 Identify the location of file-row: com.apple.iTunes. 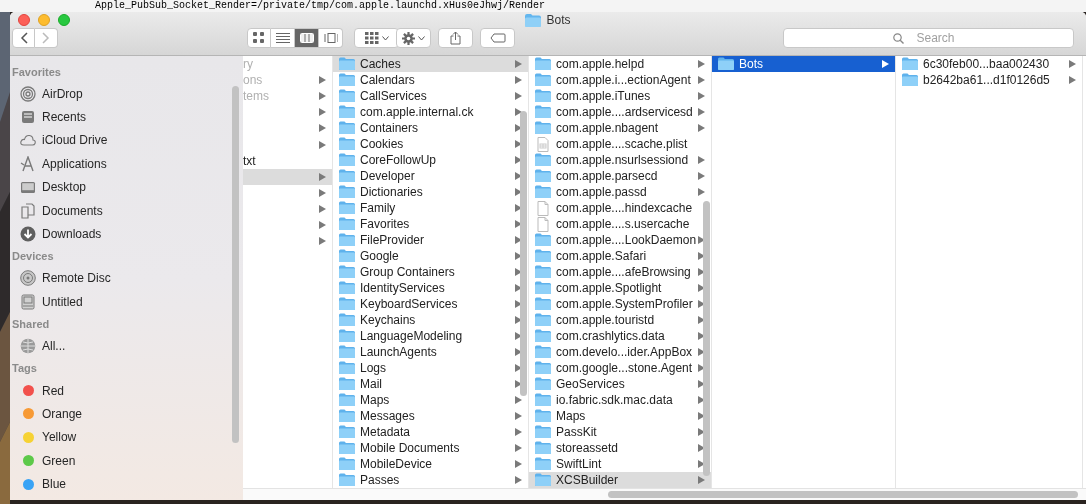
(620, 96).